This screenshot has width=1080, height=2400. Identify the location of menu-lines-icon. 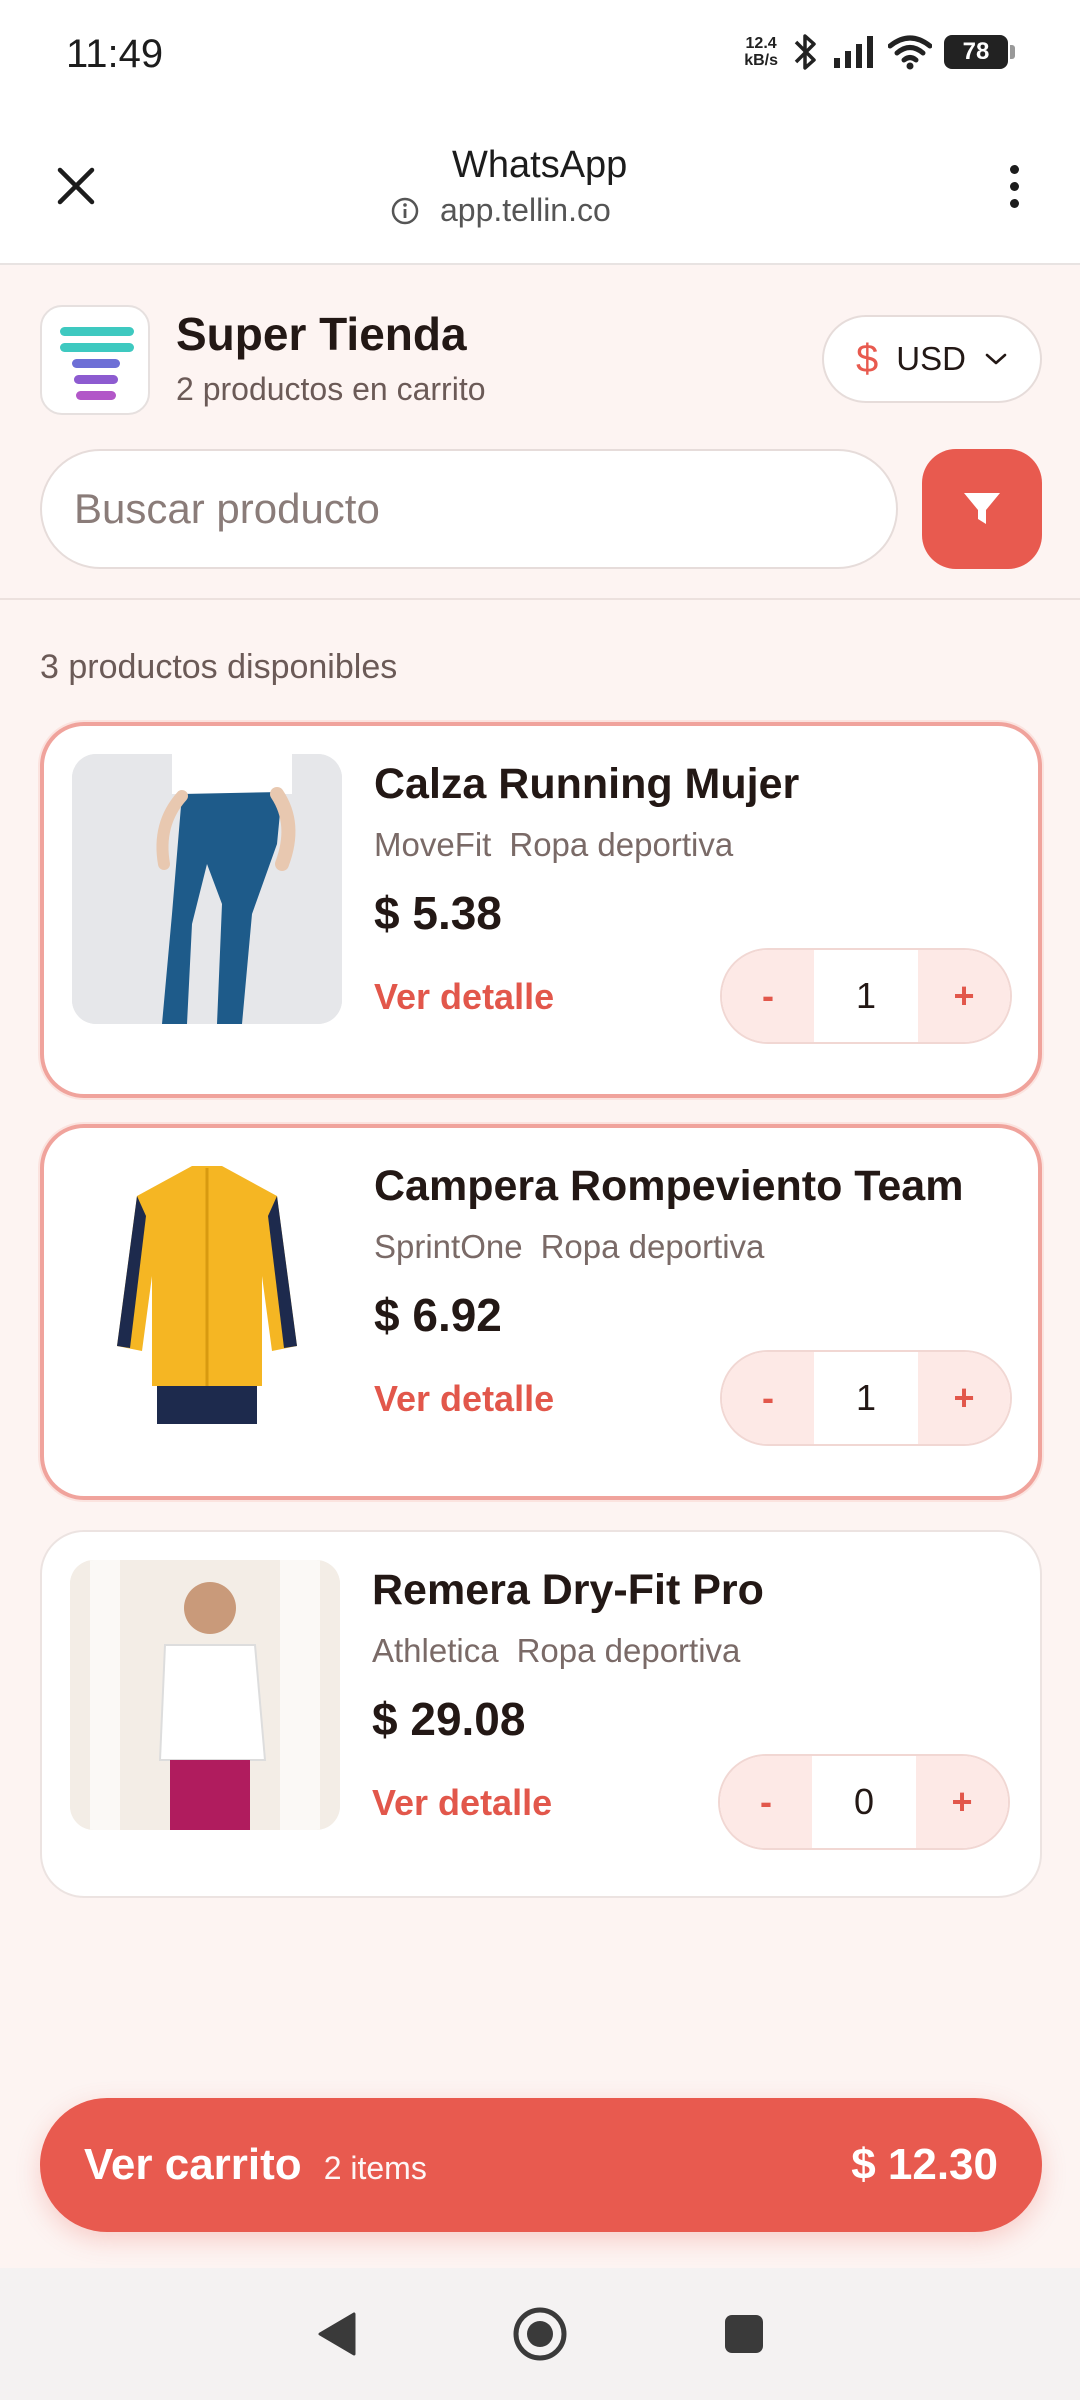
(97, 363).